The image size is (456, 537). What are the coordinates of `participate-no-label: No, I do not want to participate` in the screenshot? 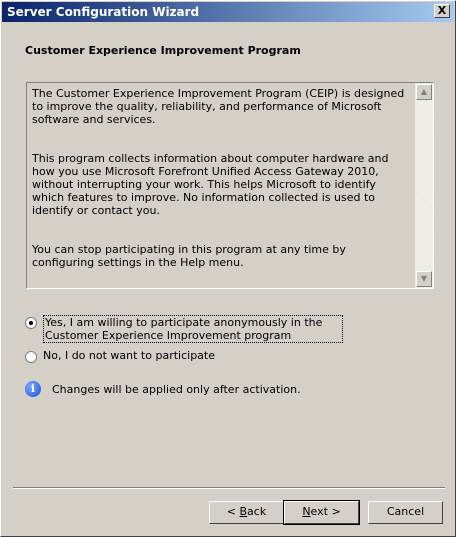 It's located at (129, 355).